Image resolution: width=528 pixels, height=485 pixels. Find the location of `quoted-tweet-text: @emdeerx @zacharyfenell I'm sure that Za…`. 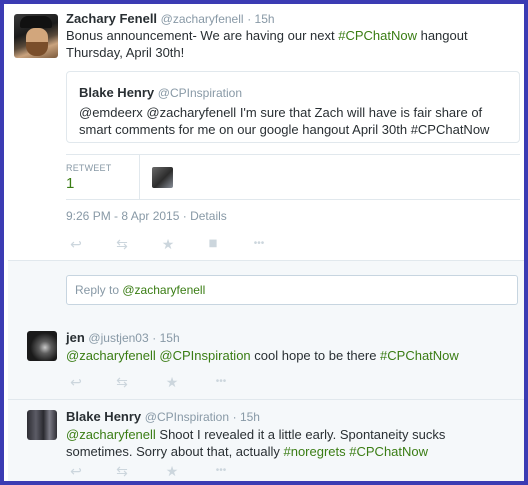

quoted-tweet-text: @emdeerx @zacharyfenell I'm sure that Za… is located at coordinates (289, 121).